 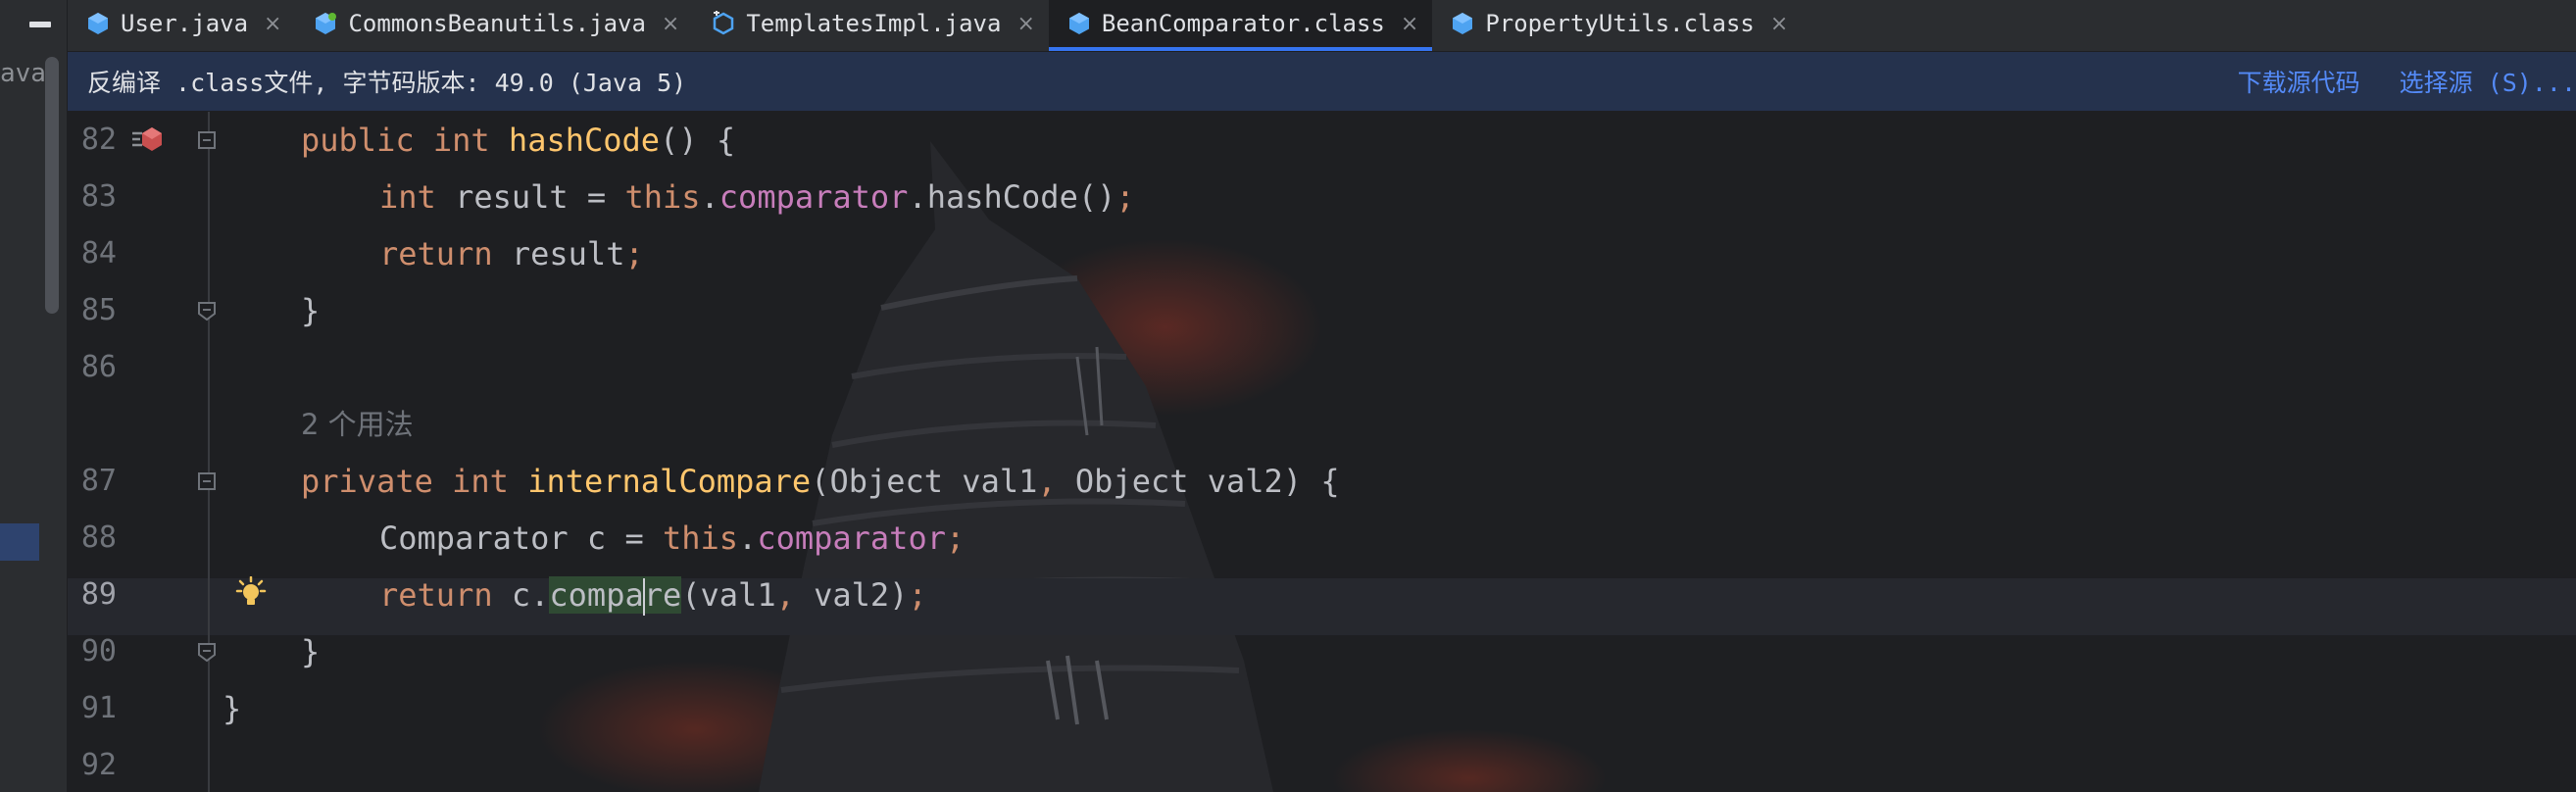 I want to click on code-text: Comparator c = this.comparator;, so click(x=672, y=538).